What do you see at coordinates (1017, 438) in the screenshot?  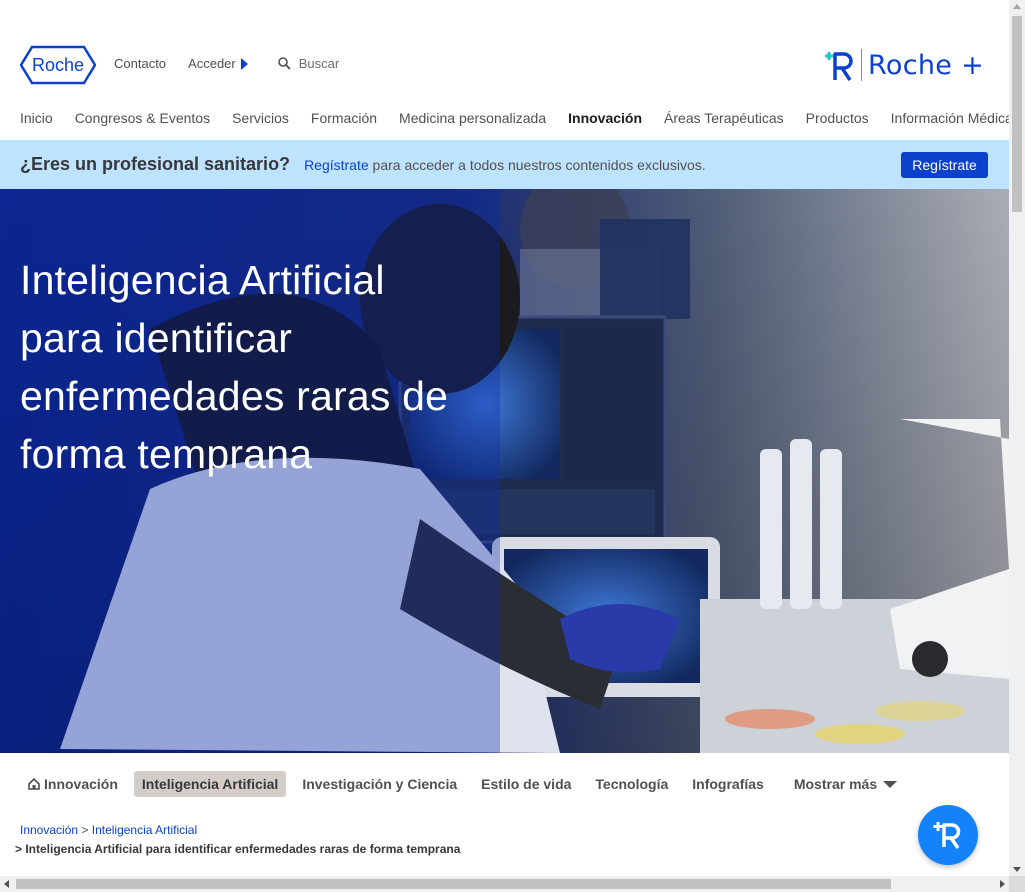 I see `vertical-scrollbar` at bounding box center [1017, 438].